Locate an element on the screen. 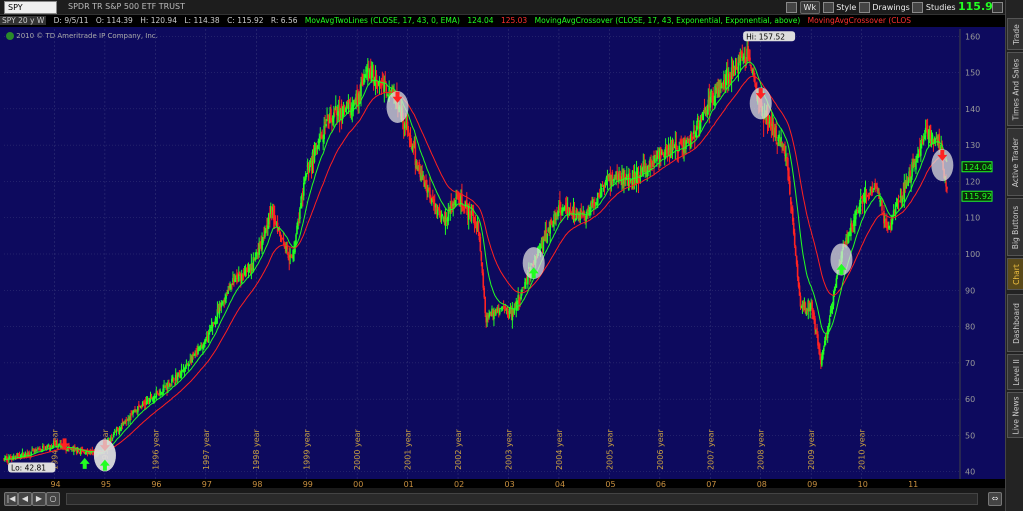  tab-live-news-label: Live News is located at coordinates (1016, 415).